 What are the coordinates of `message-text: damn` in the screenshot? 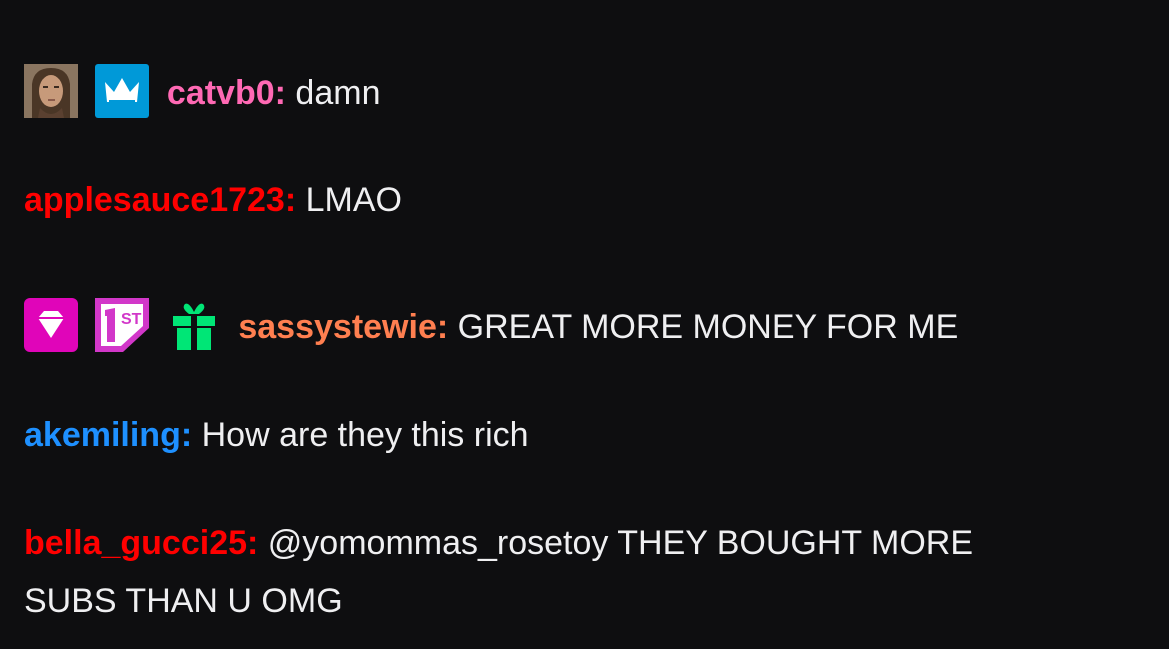 It's located at (338, 93).